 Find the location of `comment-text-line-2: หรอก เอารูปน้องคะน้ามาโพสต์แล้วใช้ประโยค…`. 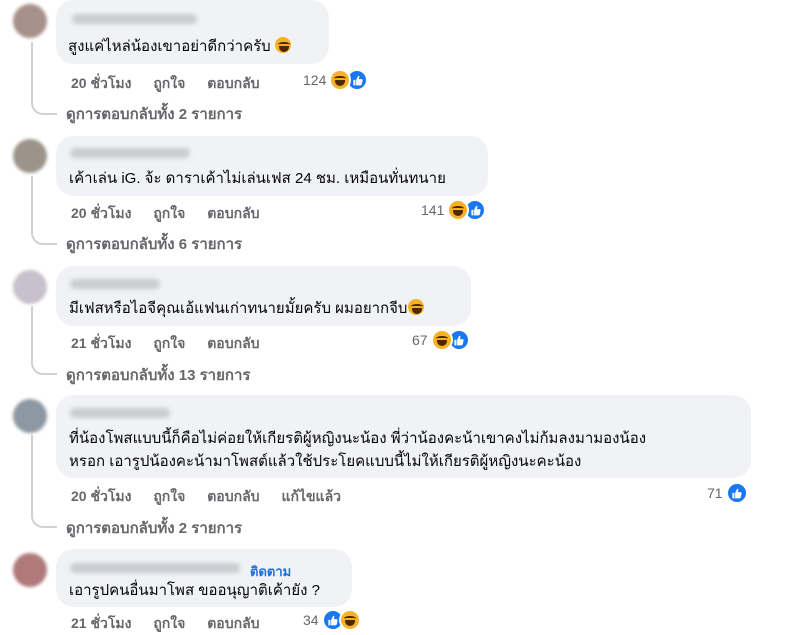

comment-text-line-2: หรอก เอารูปน้องคะน้ามาโพสต์แล้วใช้ประโยค… is located at coordinates (325, 461).